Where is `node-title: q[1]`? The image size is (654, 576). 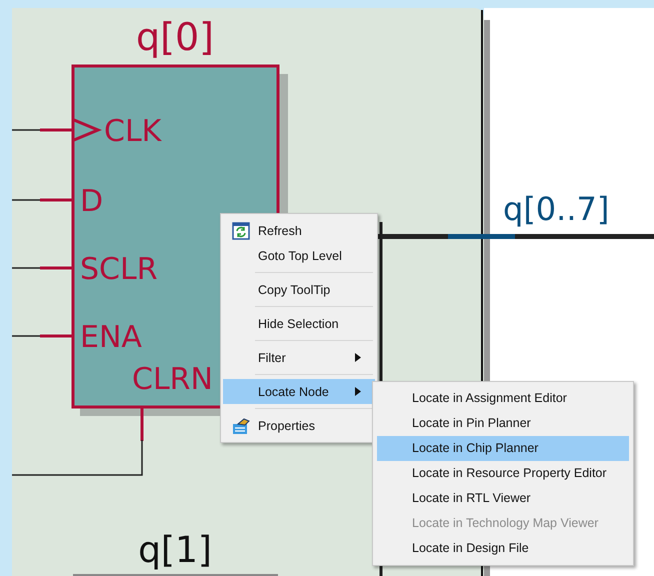 node-title: q[1] is located at coordinates (175, 550).